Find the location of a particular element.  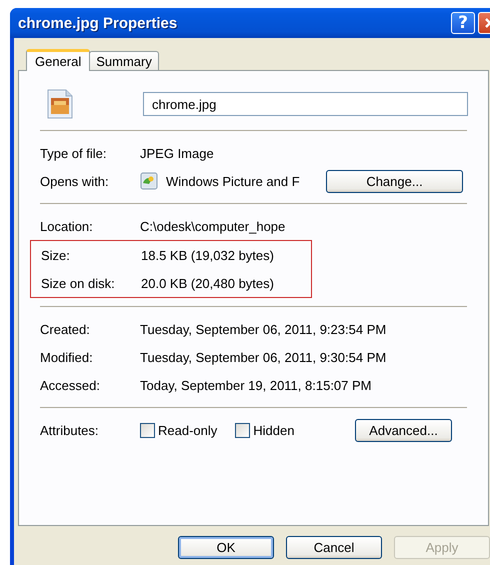

help-button: ? is located at coordinates (463, 23).